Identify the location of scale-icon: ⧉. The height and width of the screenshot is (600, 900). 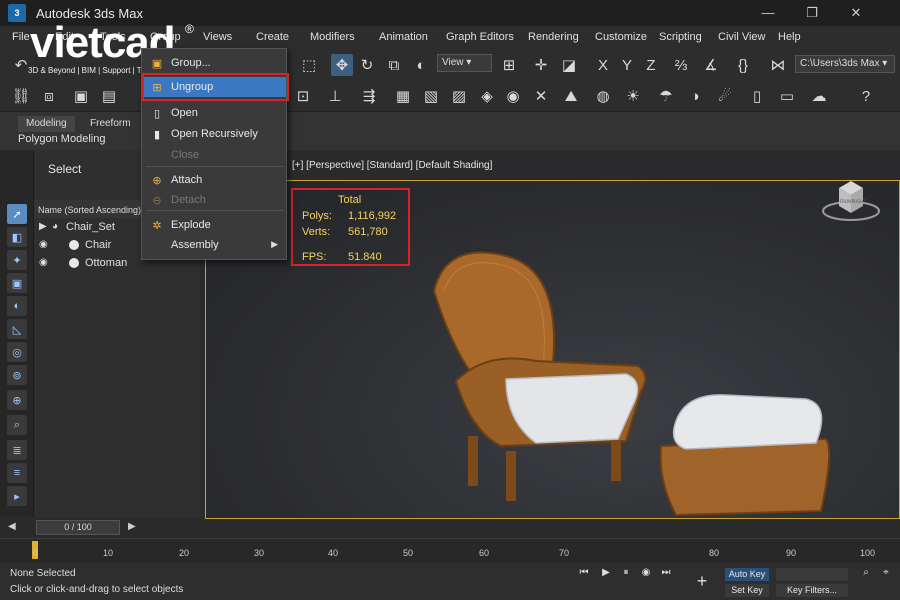
(394, 65).